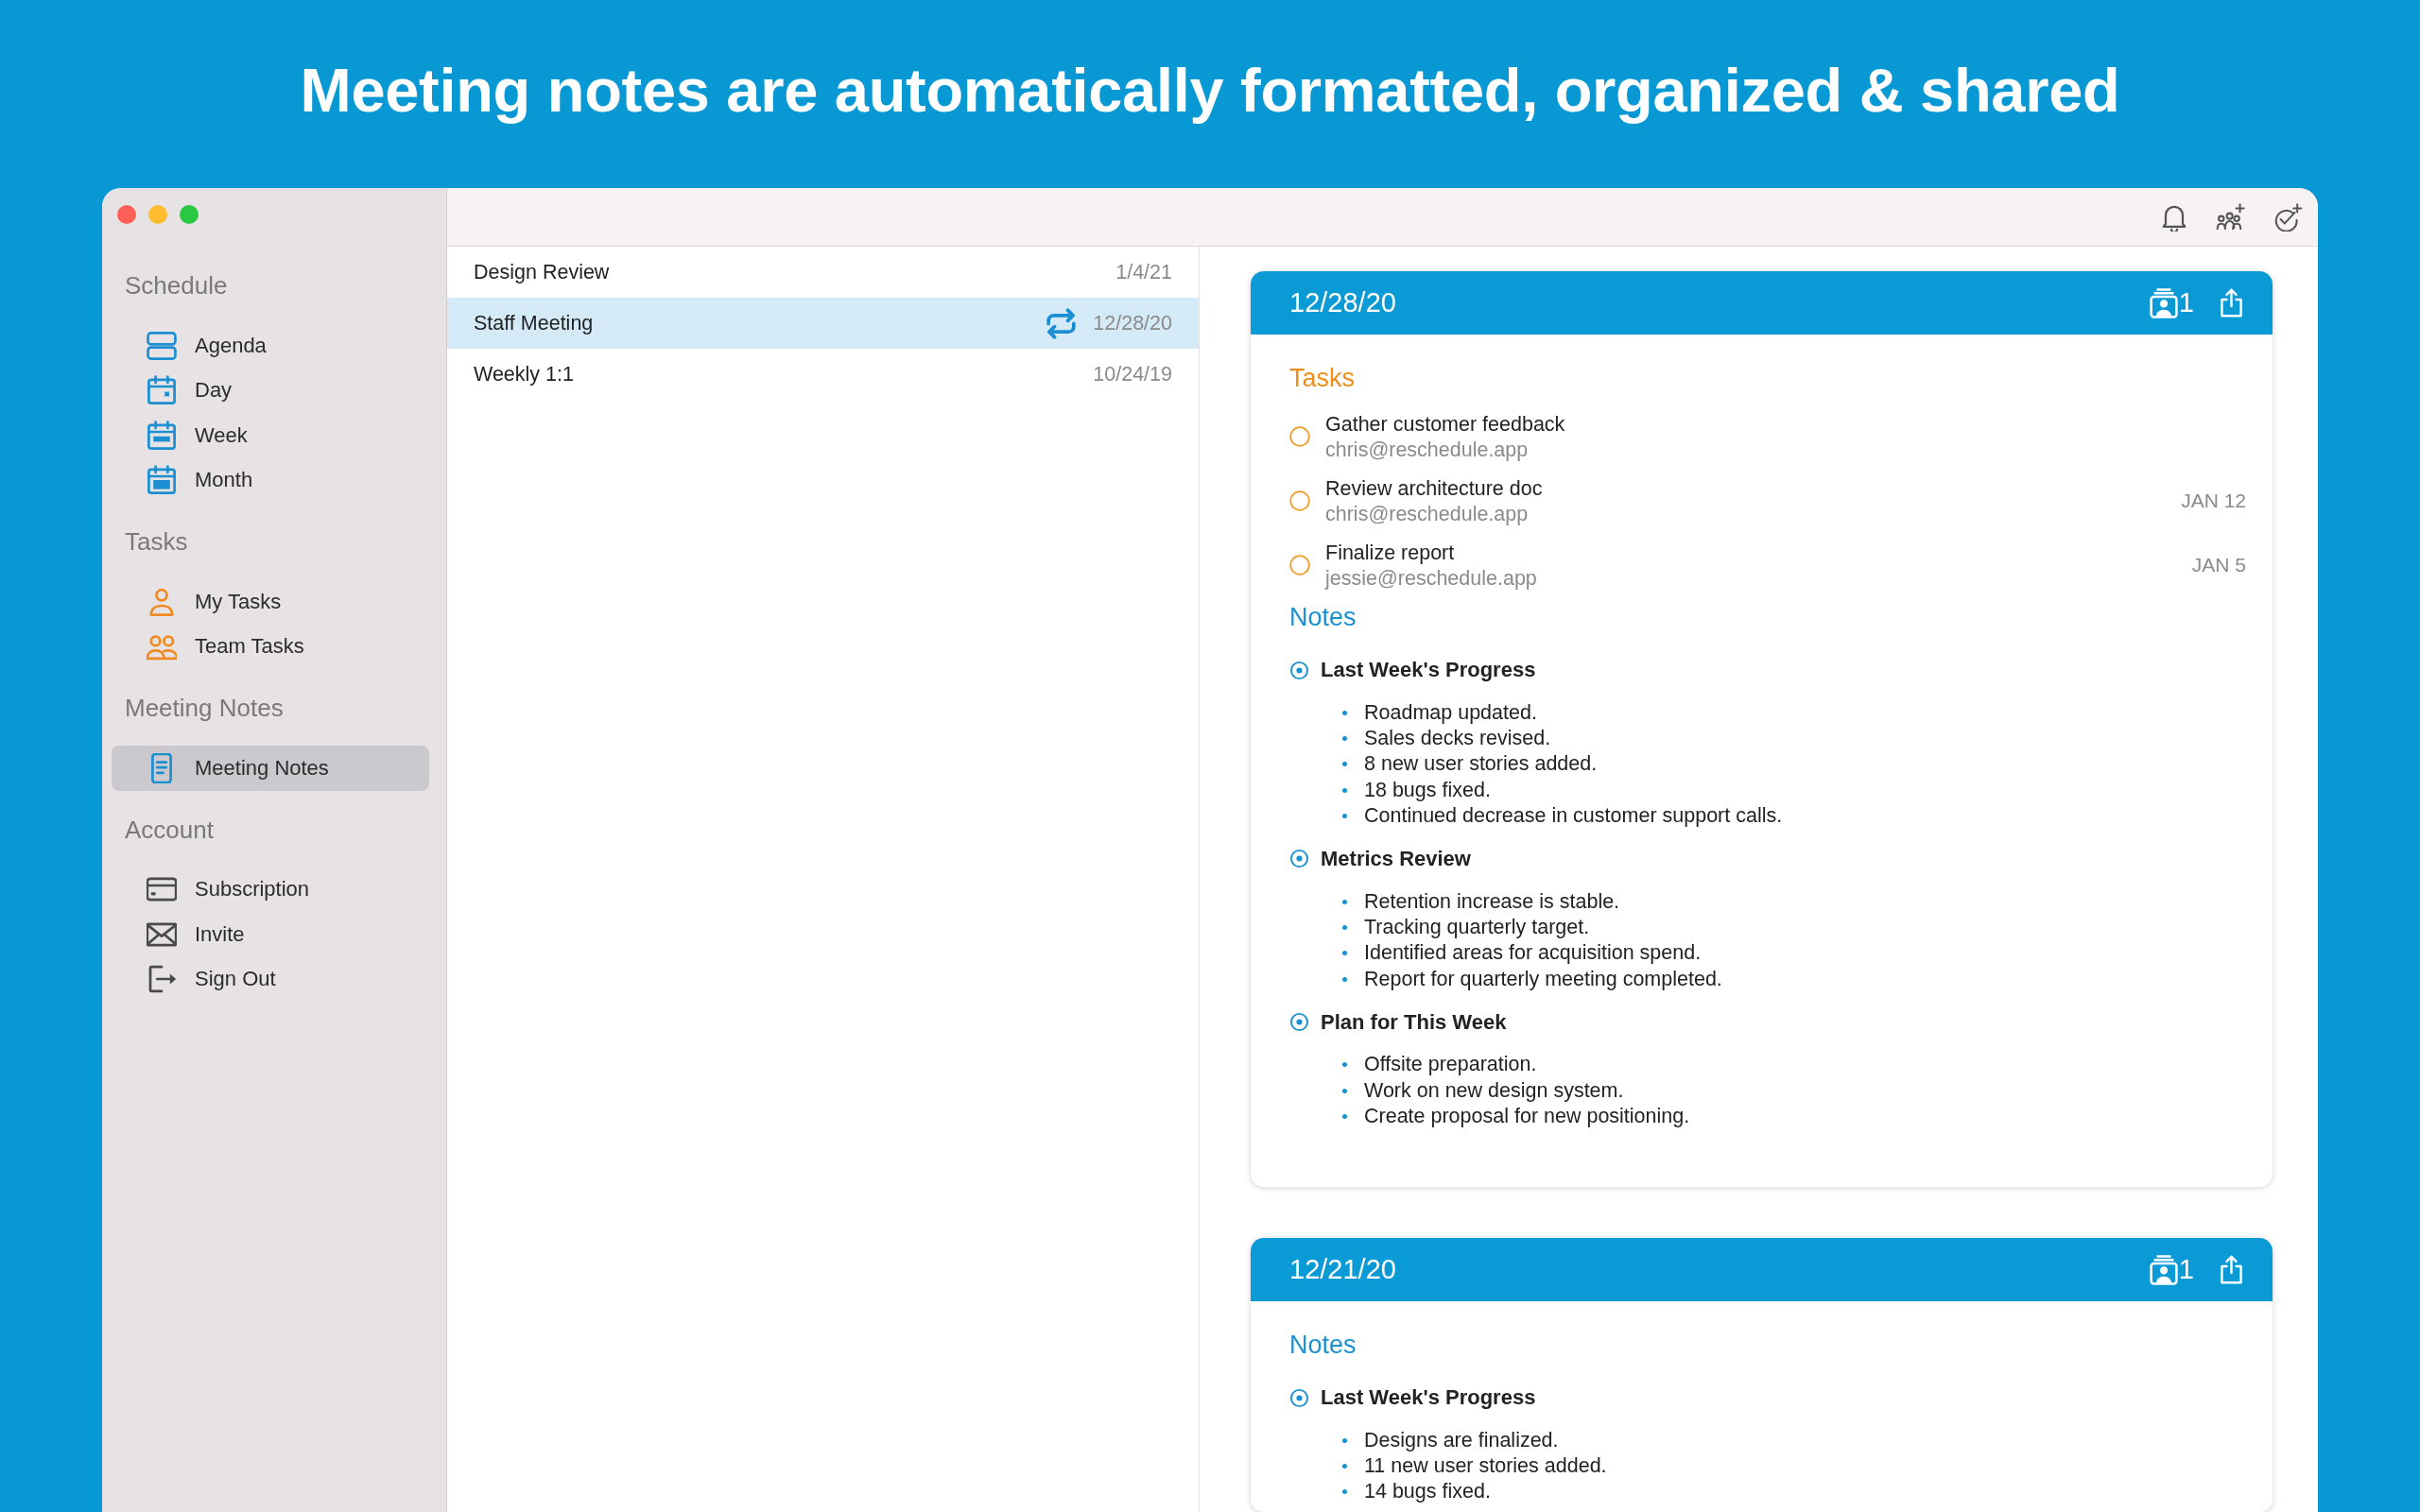  Describe the element at coordinates (2231, 217) in the screenshot. I see `add-people-icon` at that location.